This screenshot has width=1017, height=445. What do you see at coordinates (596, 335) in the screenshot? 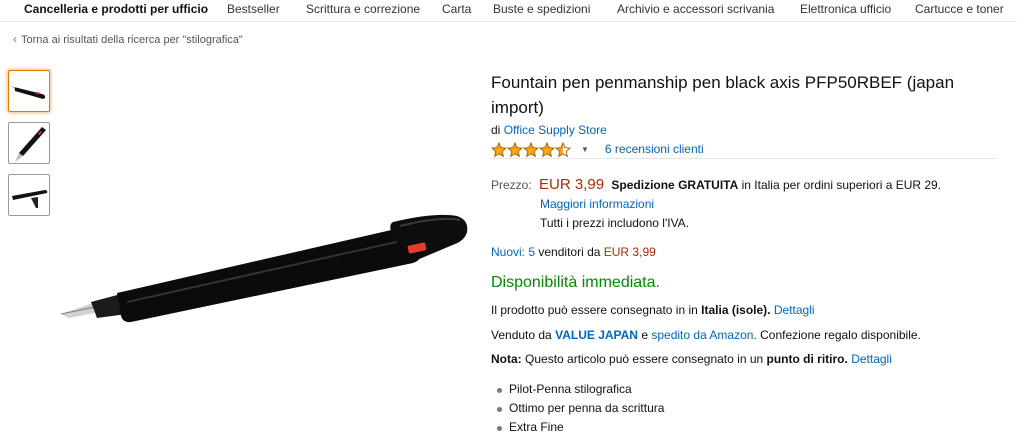
I see `seller-link: VALUE JAPAN` at bounding box center [596, 335].